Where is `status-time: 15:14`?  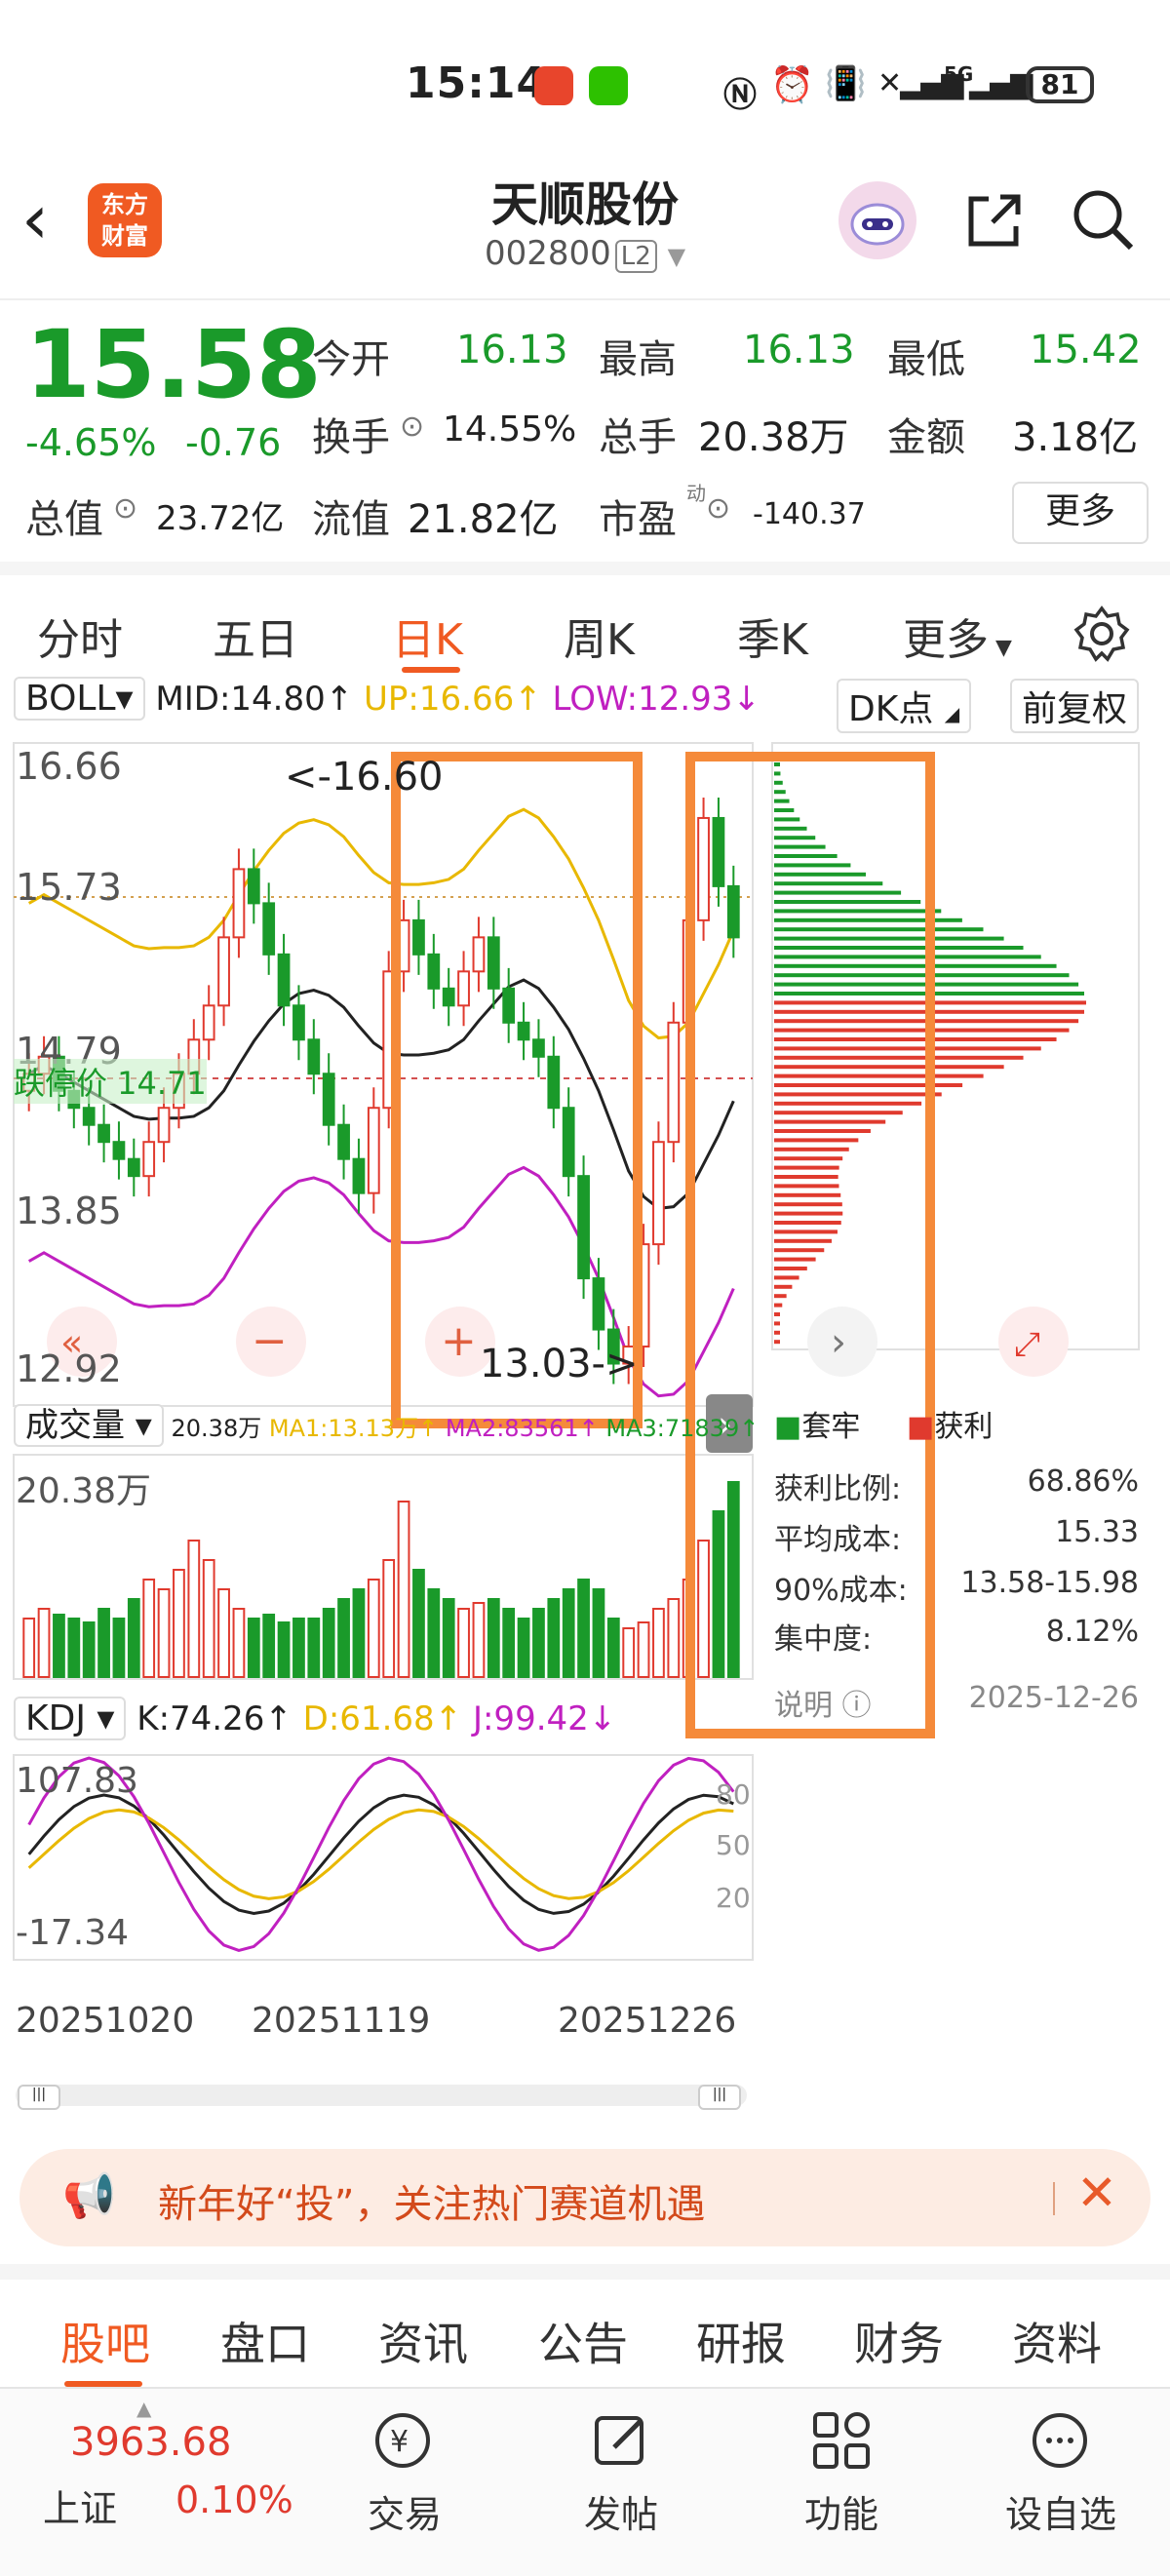
status-time: 15:14 is located at coordinates (477, 83).